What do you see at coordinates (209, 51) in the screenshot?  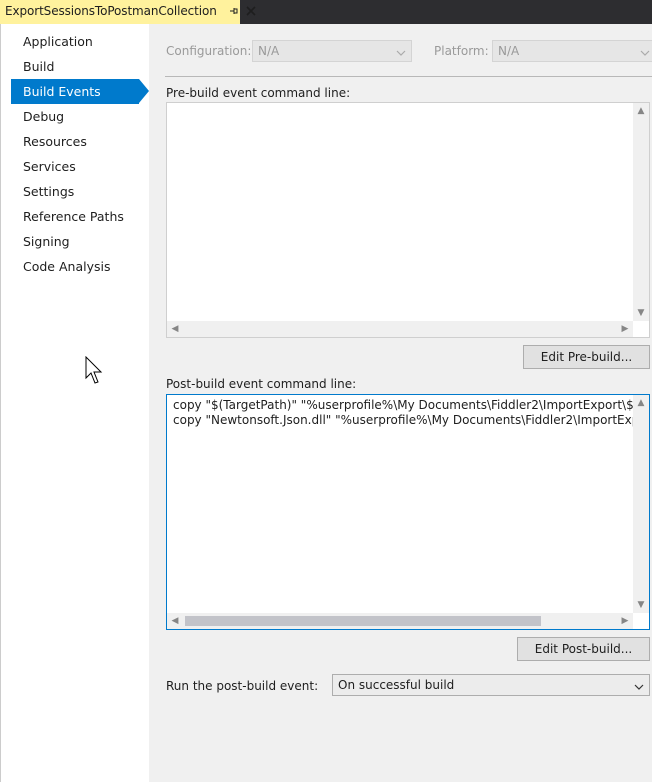 I see `configuration-label: Configuration:` at bounding box center [209, 51].